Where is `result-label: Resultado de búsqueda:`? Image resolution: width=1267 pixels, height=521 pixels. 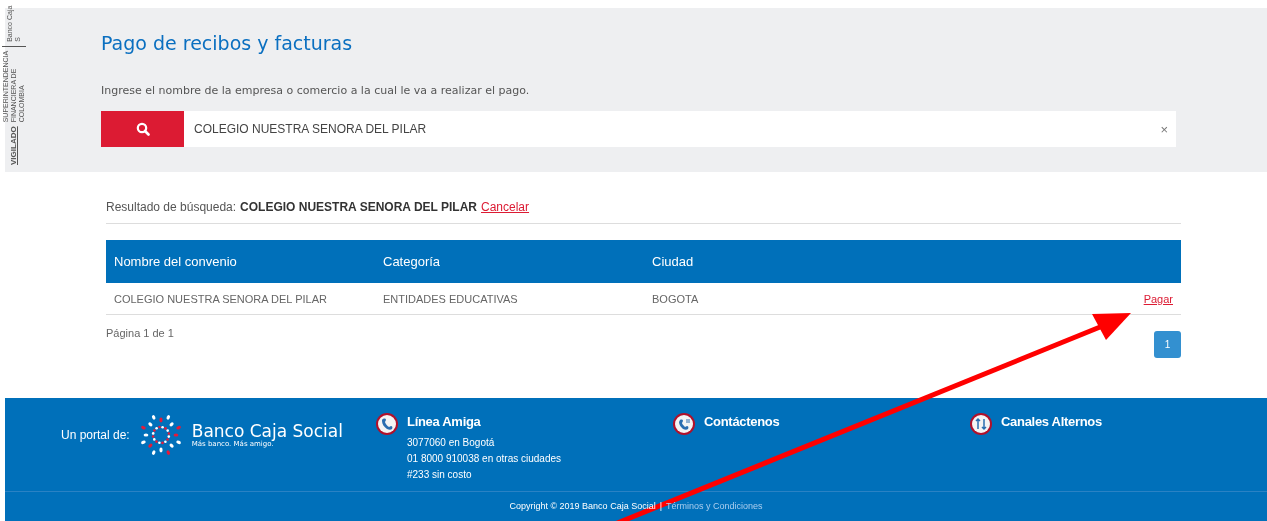
result-label: Resultado de búsqueda: is located at coordinates (171, 207).